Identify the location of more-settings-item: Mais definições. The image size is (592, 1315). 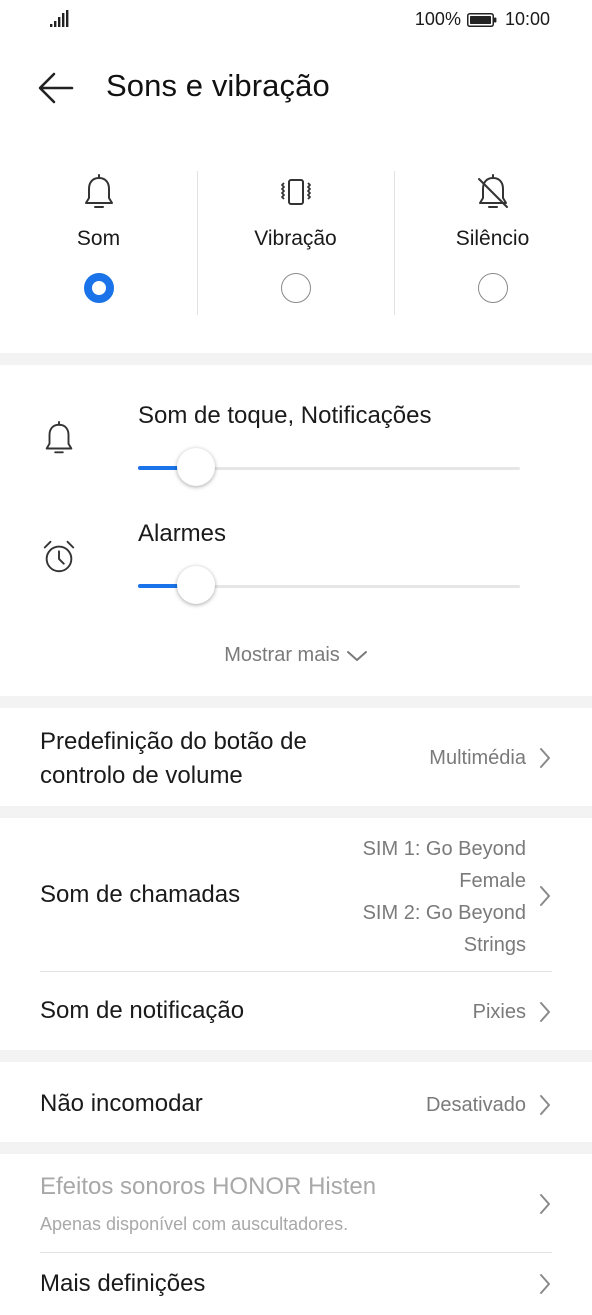
(296, 1284).